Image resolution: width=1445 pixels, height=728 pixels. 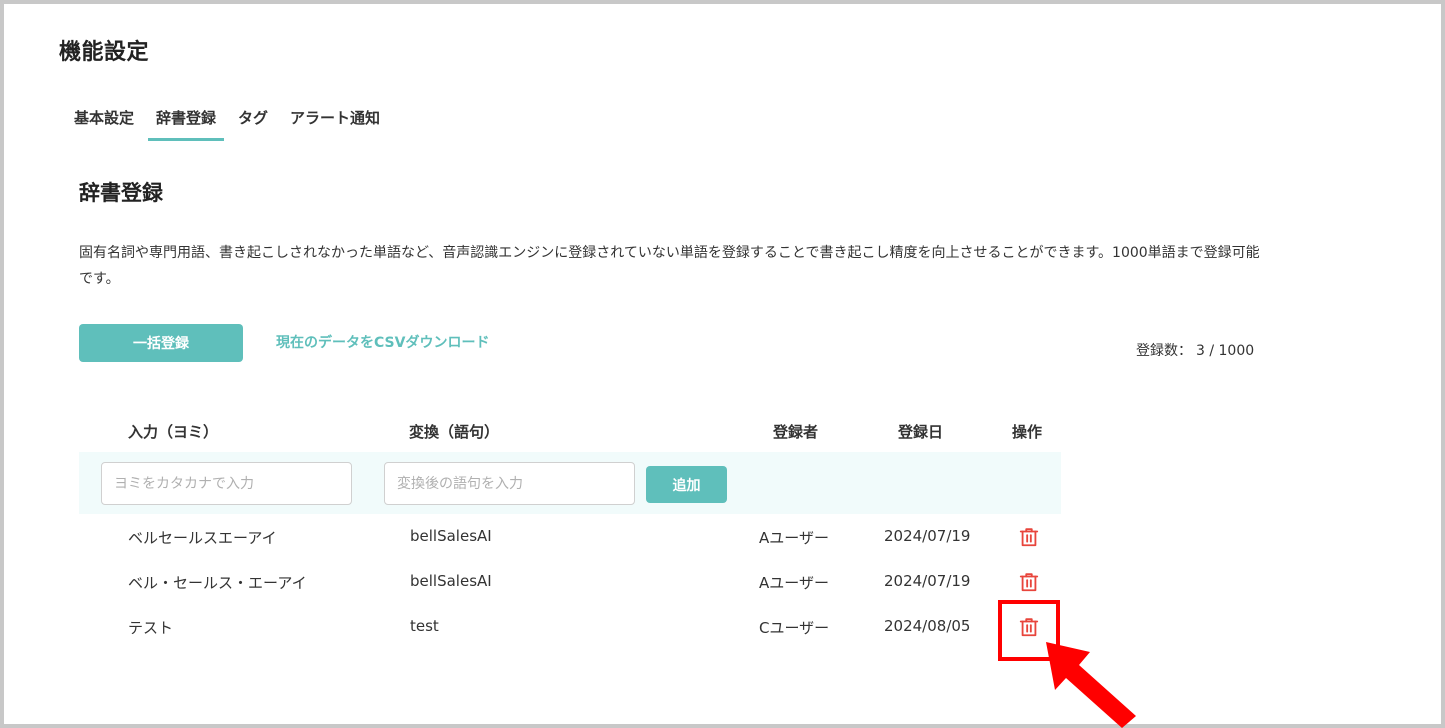 What do you see at coordinates (161, 343) in the screenshot?
I see `bulk-register-button: 一括登録` at bounding box center [161, 343].